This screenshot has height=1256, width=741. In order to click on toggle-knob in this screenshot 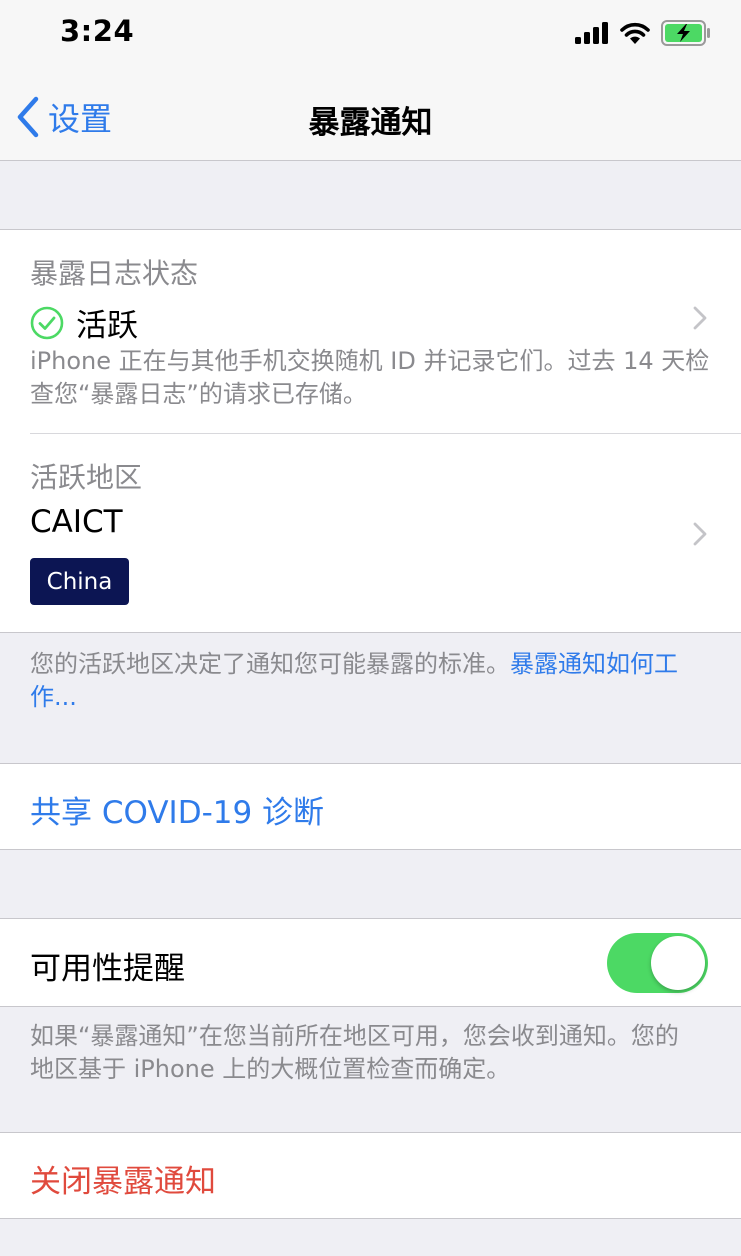, I will do `click(678, 963)`.